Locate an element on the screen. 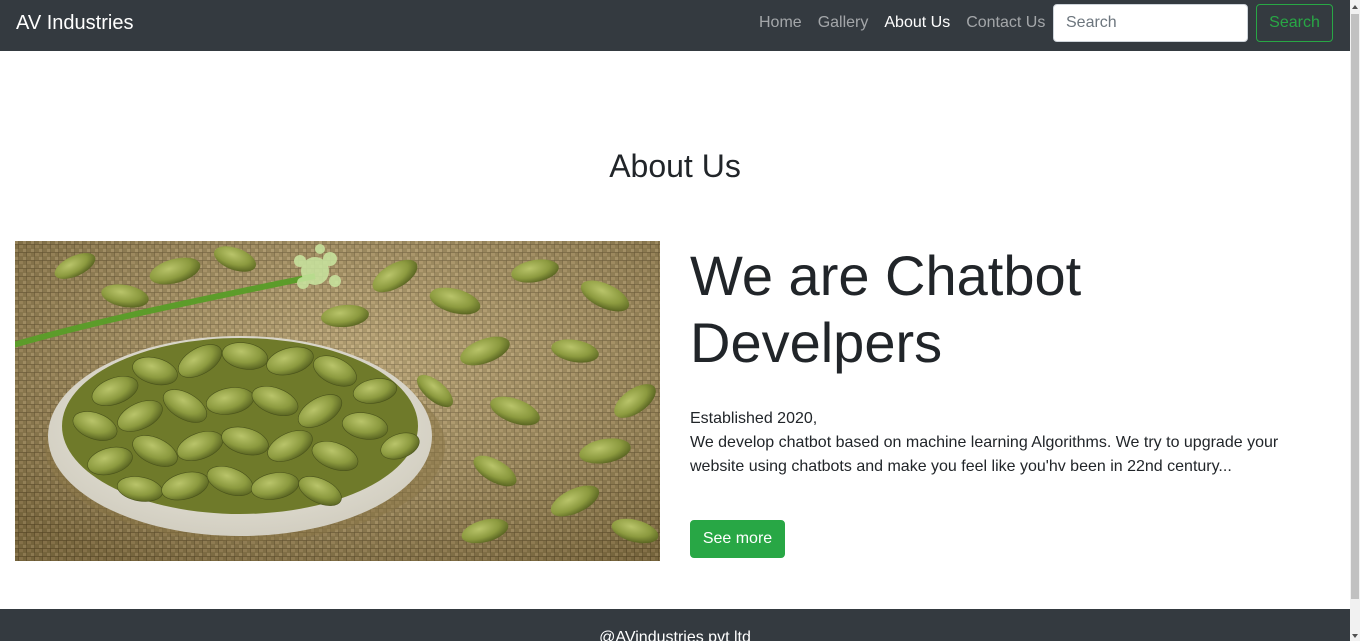 This screenshot has height=641, width=1360. footer-text: @AVindustries pvt ltd is located at coordinates (675, 635).